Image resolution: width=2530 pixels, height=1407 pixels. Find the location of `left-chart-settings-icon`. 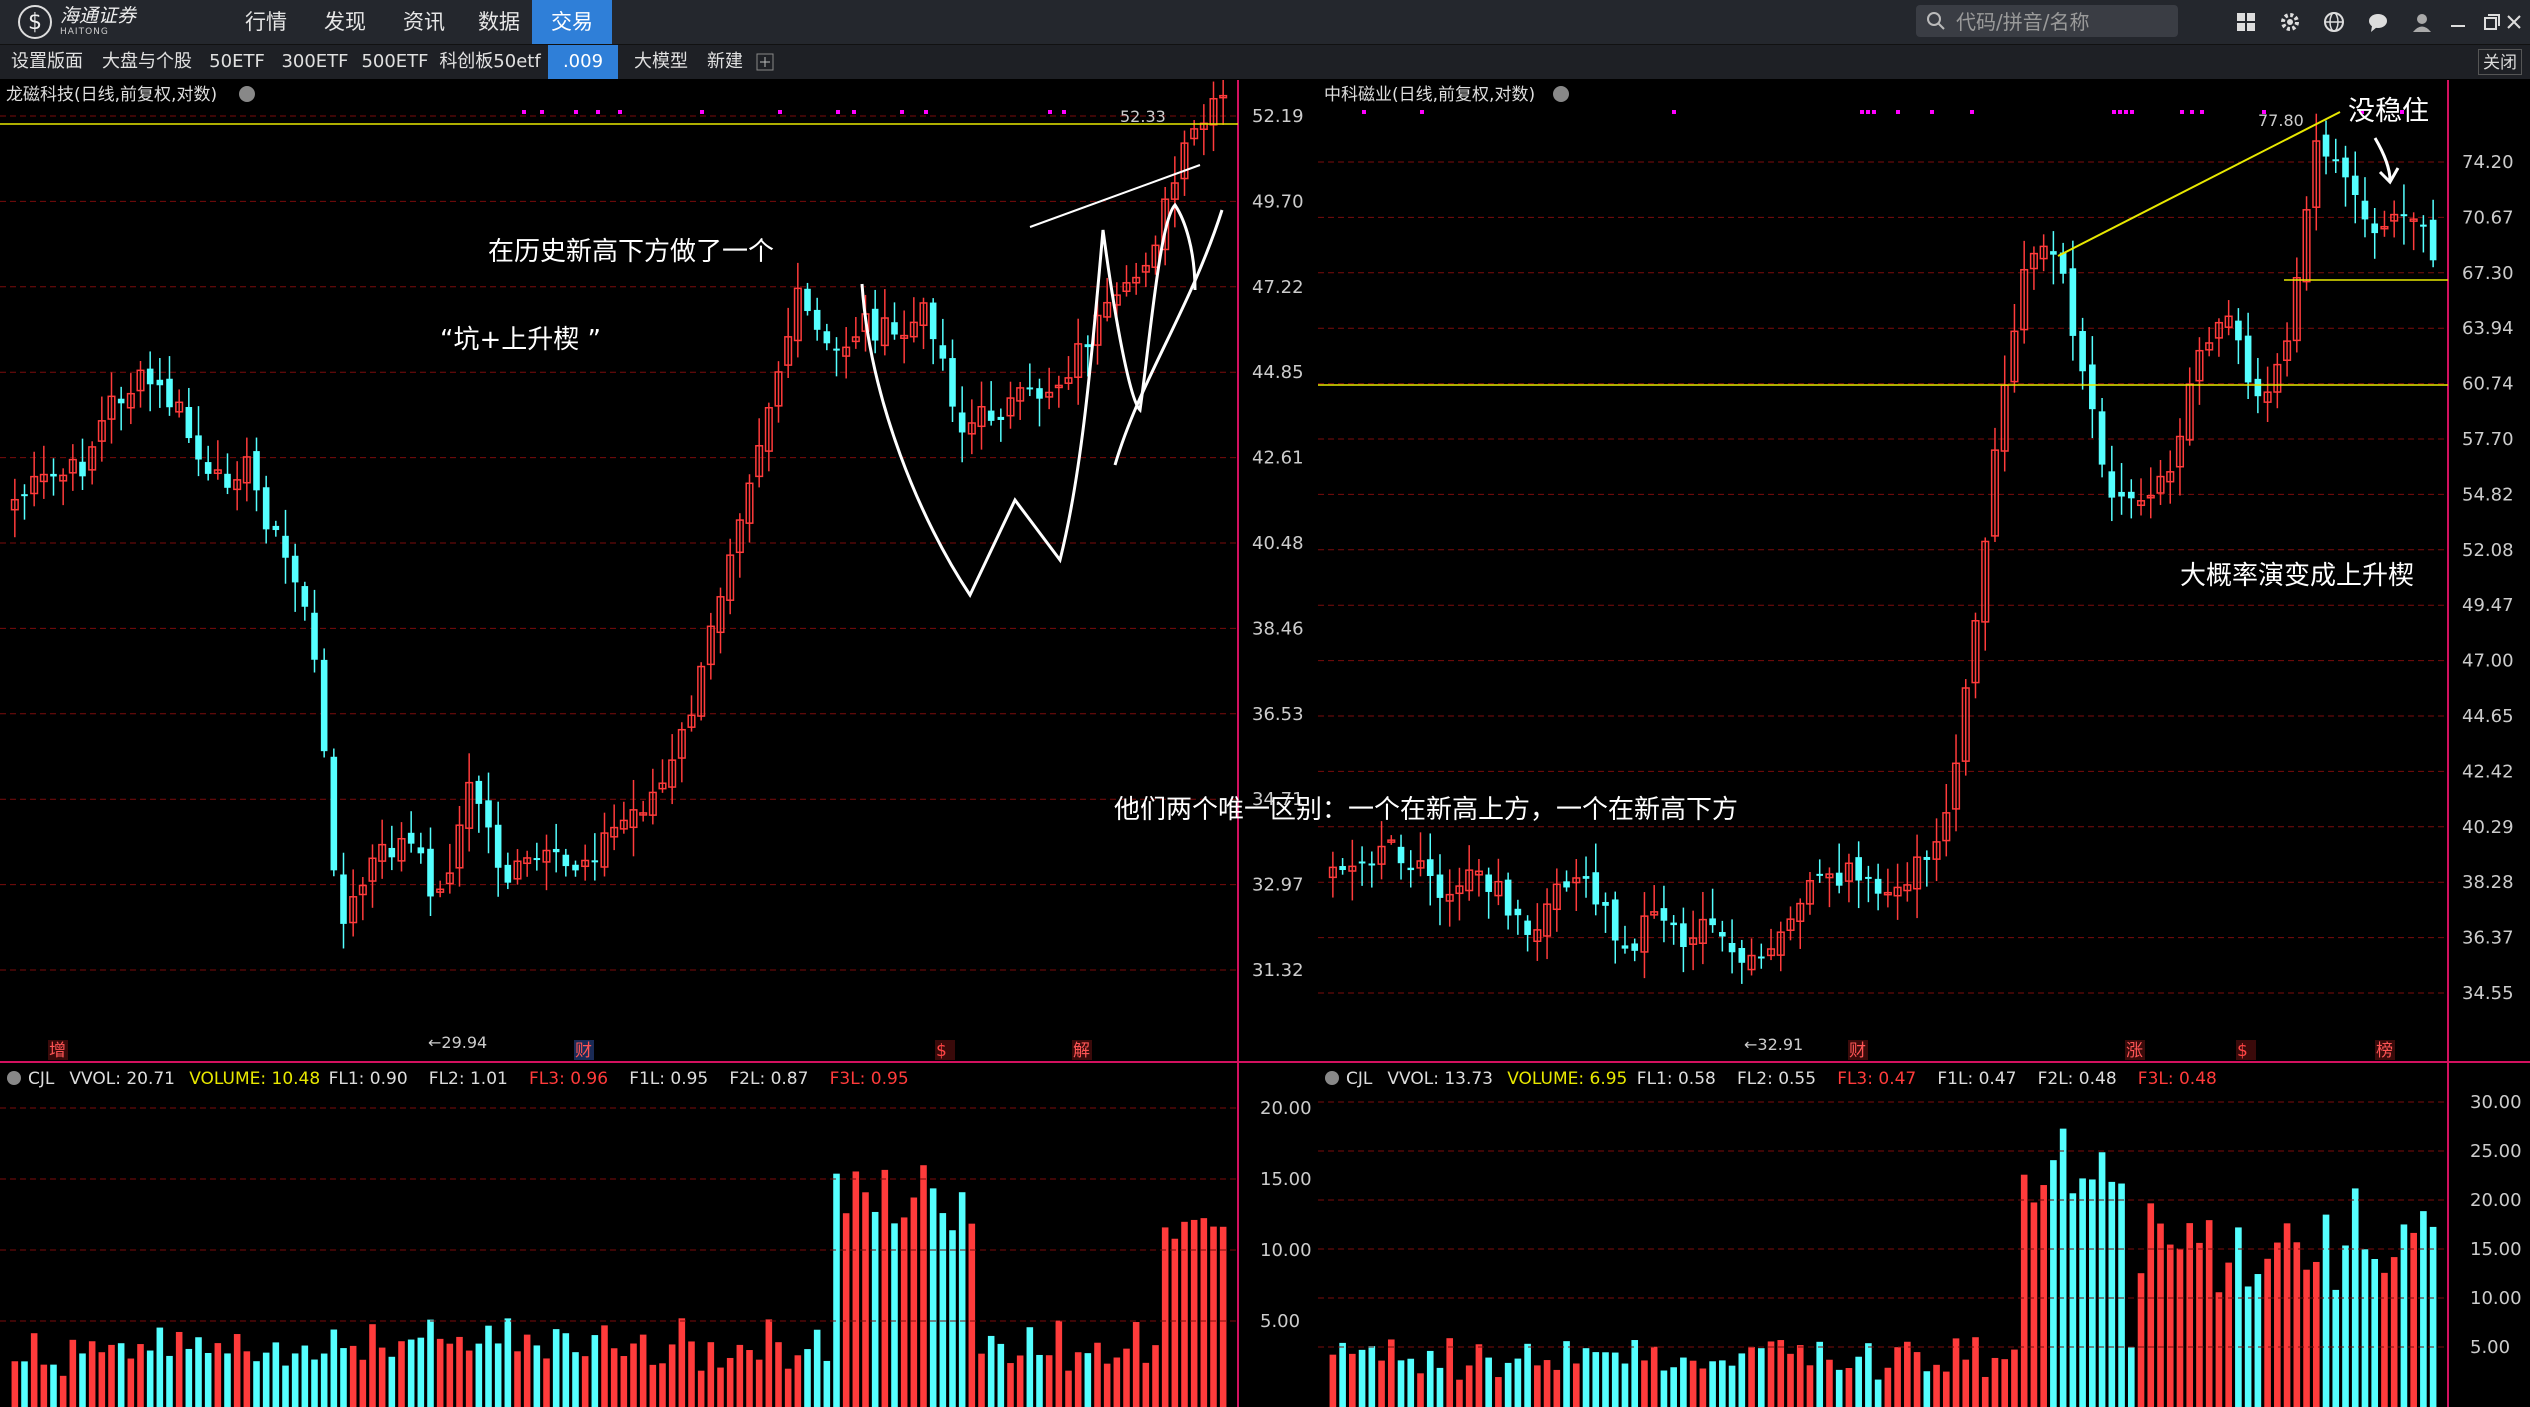

left-chart-settings-icon is located at coordinates (247, 94).